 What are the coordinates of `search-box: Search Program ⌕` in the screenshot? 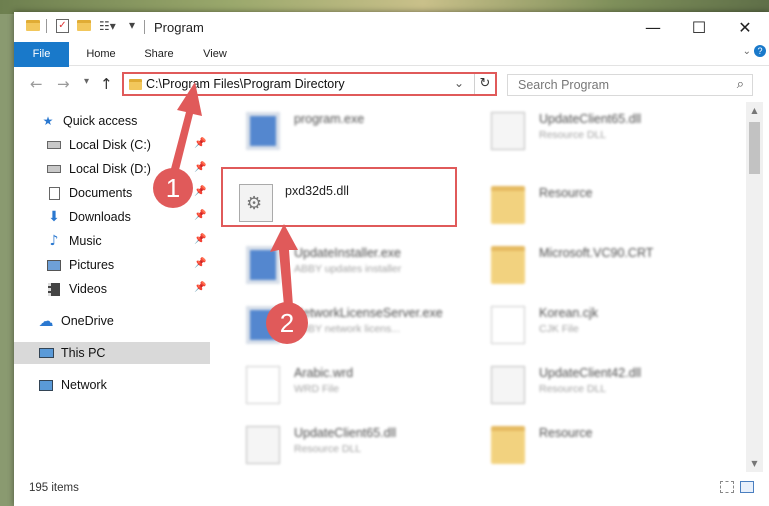 It's located at (630, 85).